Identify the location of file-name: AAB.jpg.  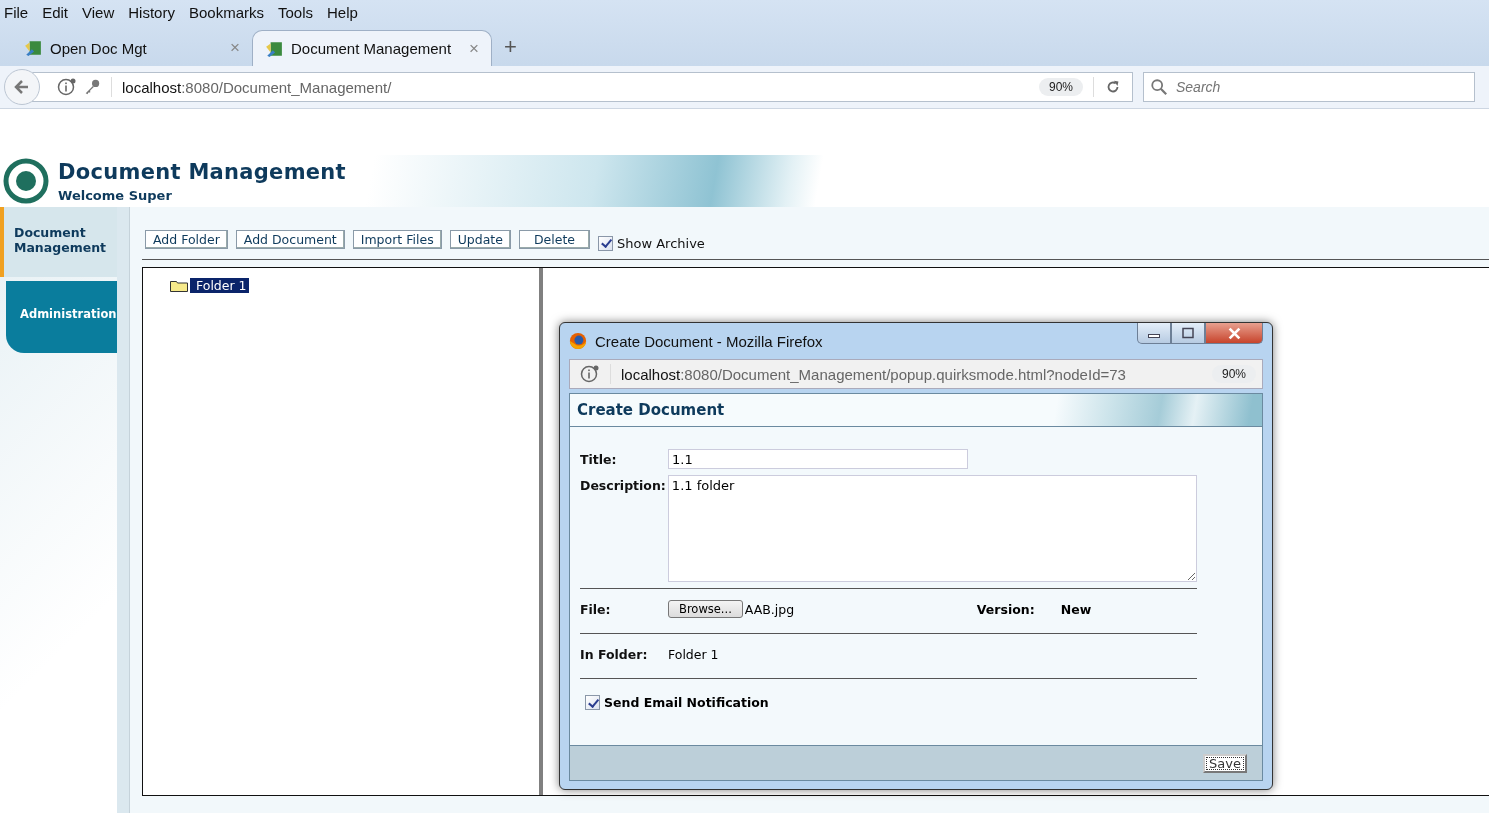
(770, 609).